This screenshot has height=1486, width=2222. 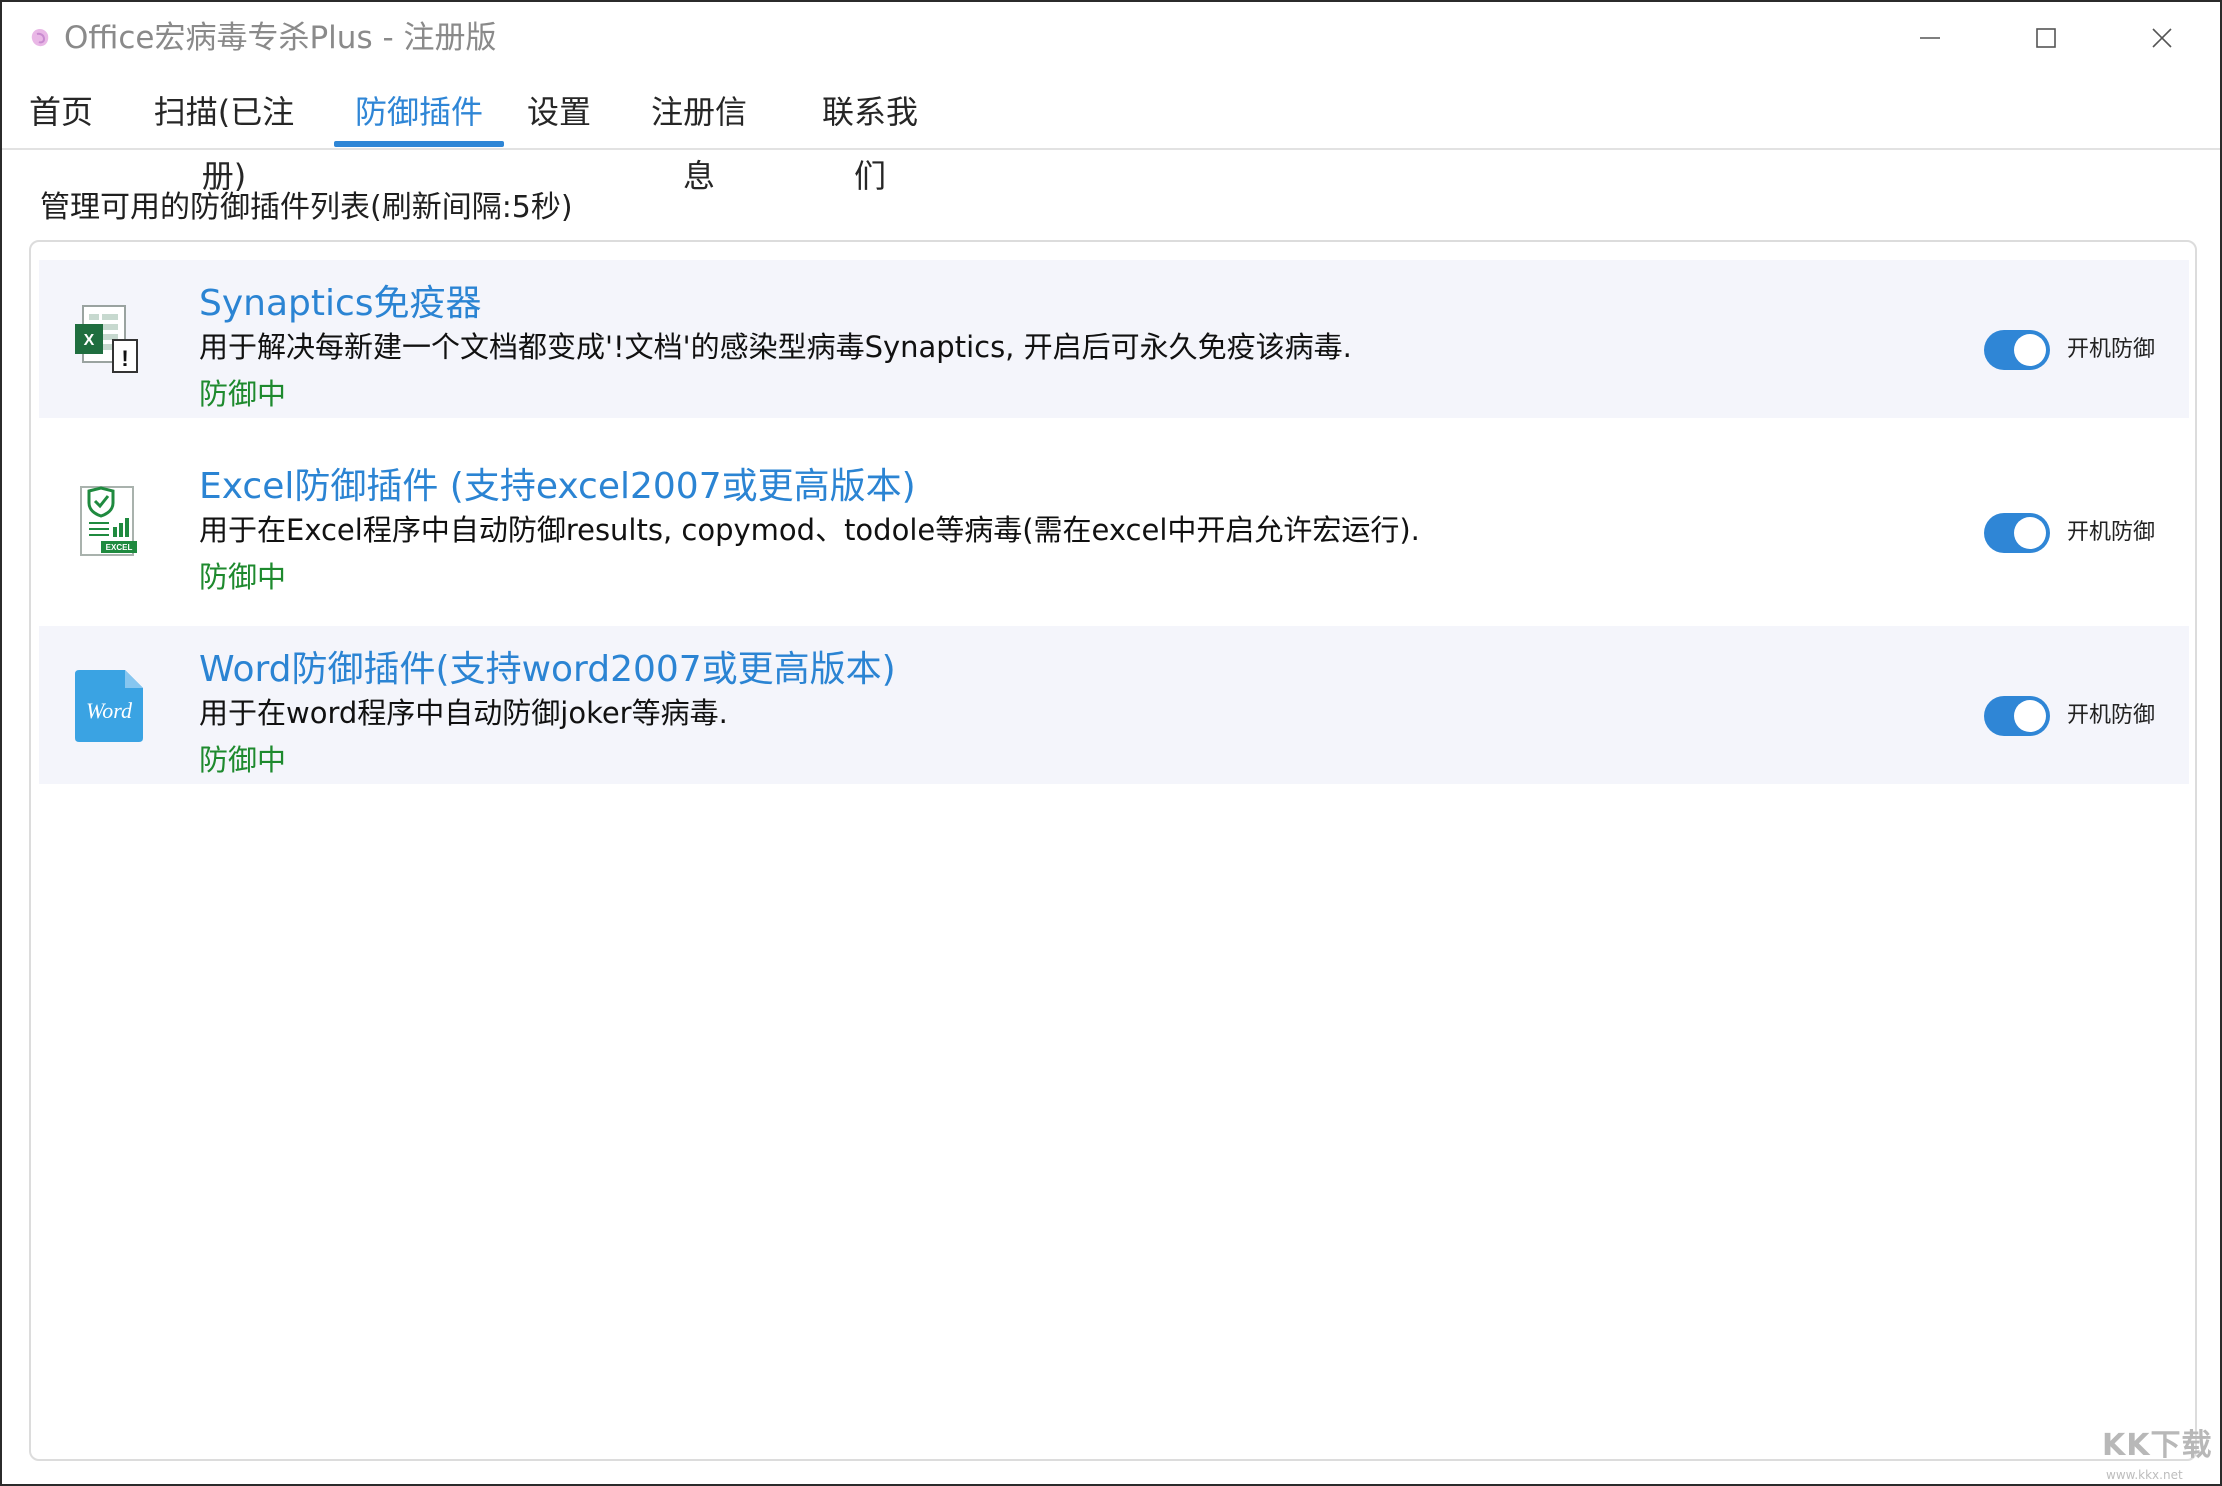 What do you see at coordinates (870, 137) in the screenshot?
I see `tab-contact-us: 联系我们` at bounding box center [870, 137].